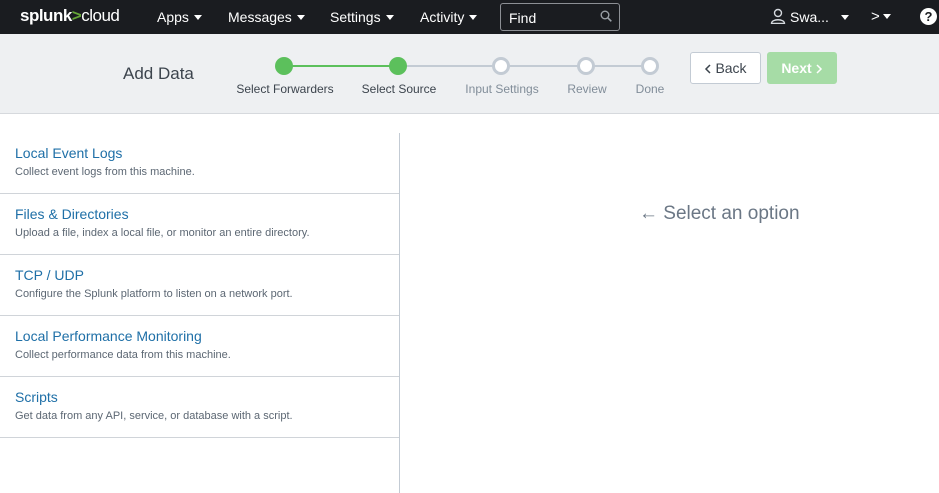 Image resolution: width=939 pixels, height=493 pixels. What do you see at coordinates (819, 69) in the screenshot?
I see `chevron-right-icon` at bounding box center [819, 69].